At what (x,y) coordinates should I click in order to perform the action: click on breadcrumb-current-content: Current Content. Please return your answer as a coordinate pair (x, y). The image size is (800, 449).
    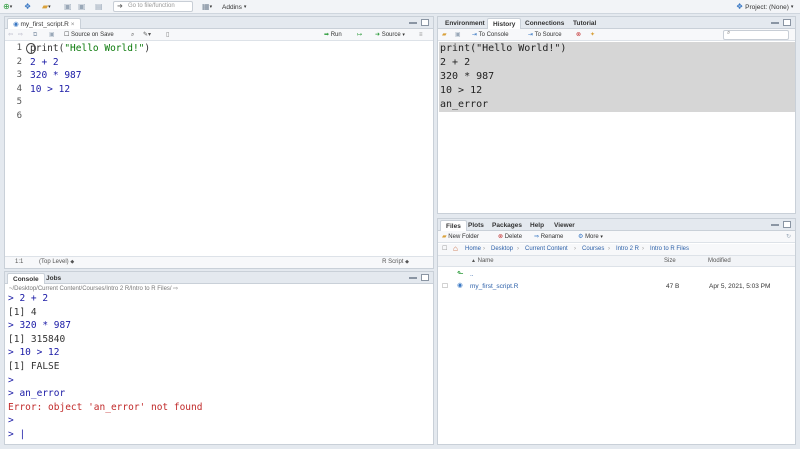
    Looking at the image, I should click on (546, 249).